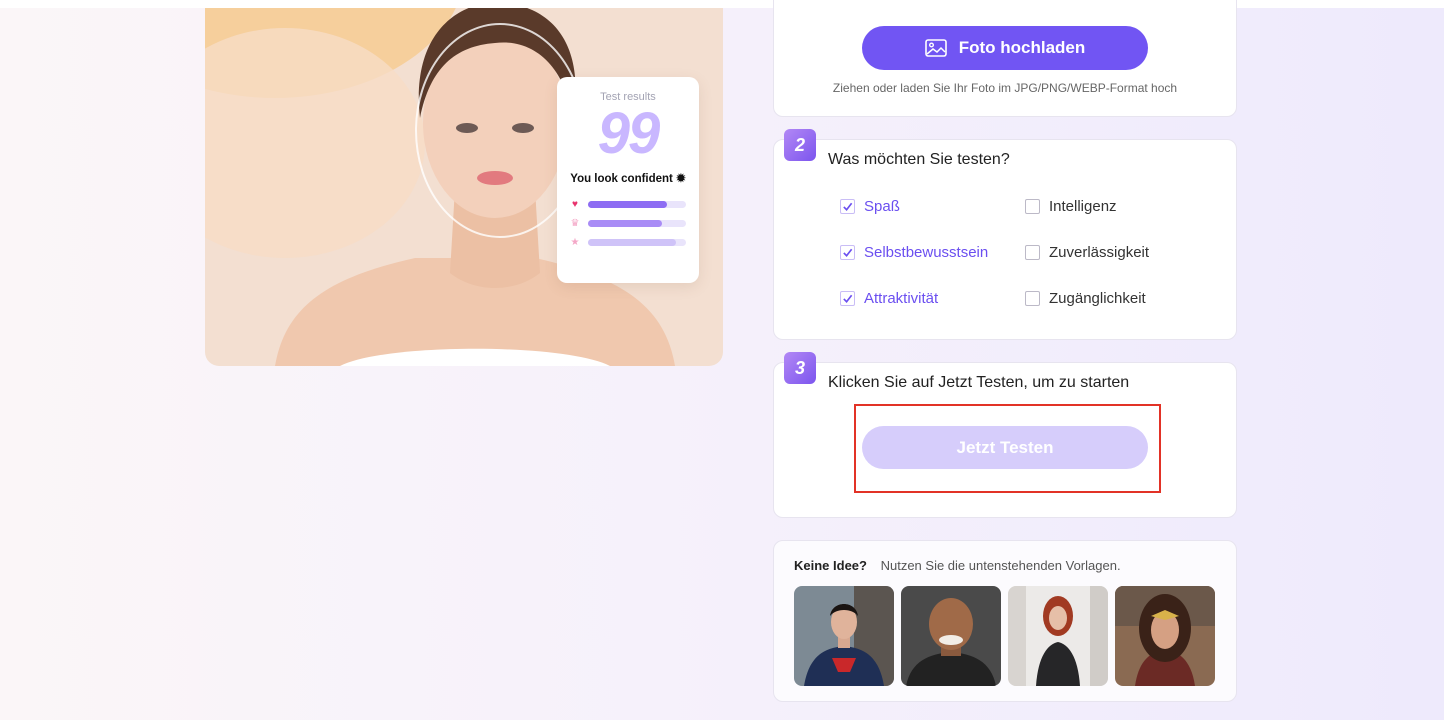 The image size is (1444, 720). I want to click on start-test-button: Jetzt Testen, so click(1005, 447).